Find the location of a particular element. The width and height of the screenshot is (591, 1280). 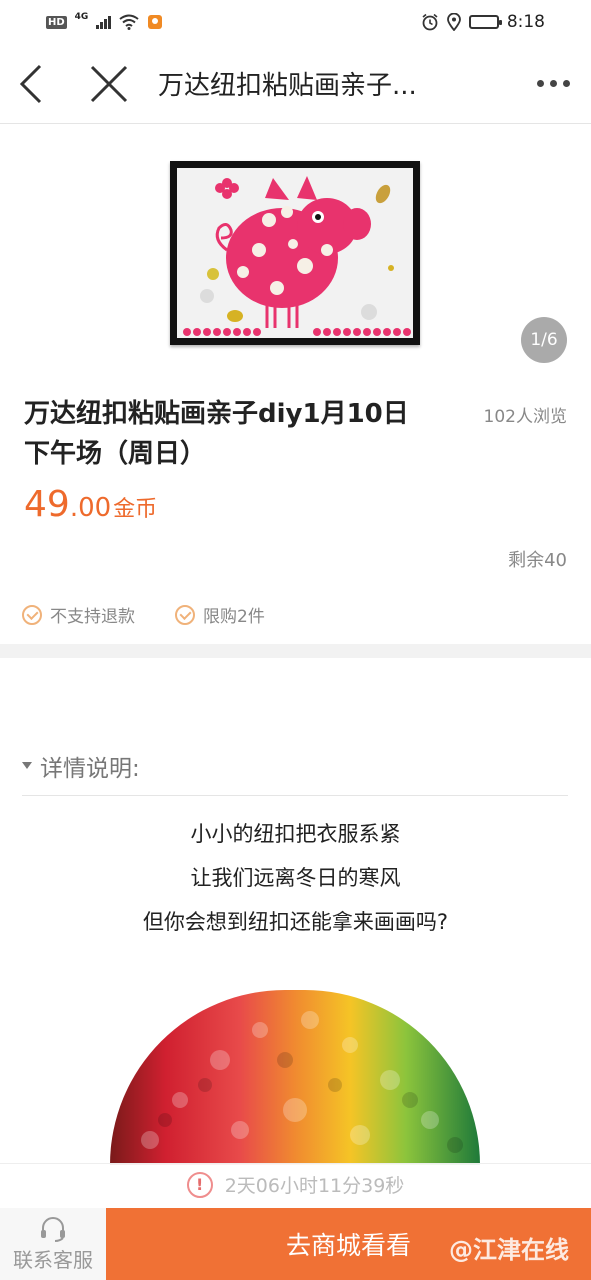

view-count: 102人浏览 is located at coordinates (525, 417).